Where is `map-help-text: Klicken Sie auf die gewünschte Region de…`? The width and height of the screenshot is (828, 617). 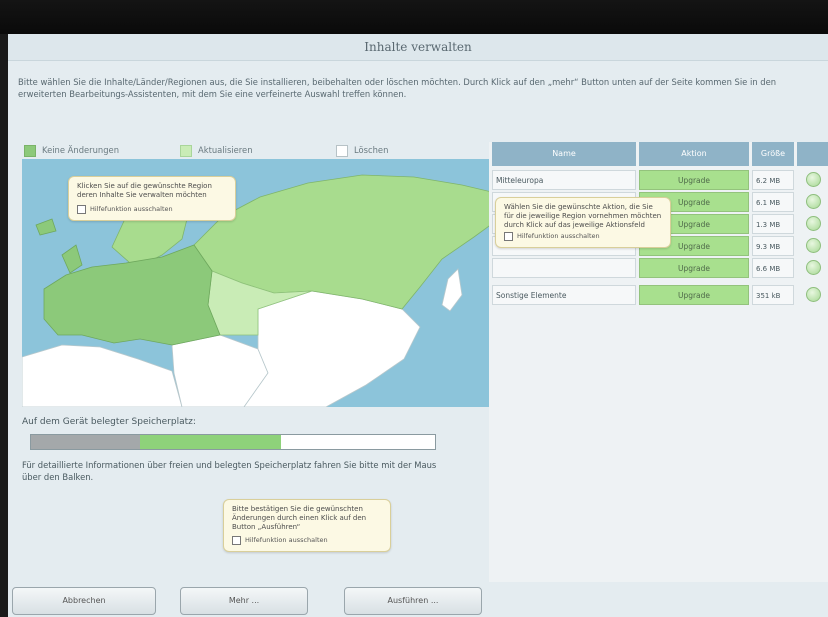
map-help-text: Klicken Sie auf die gewünschte Region de… is located at coordinates (144, 190).